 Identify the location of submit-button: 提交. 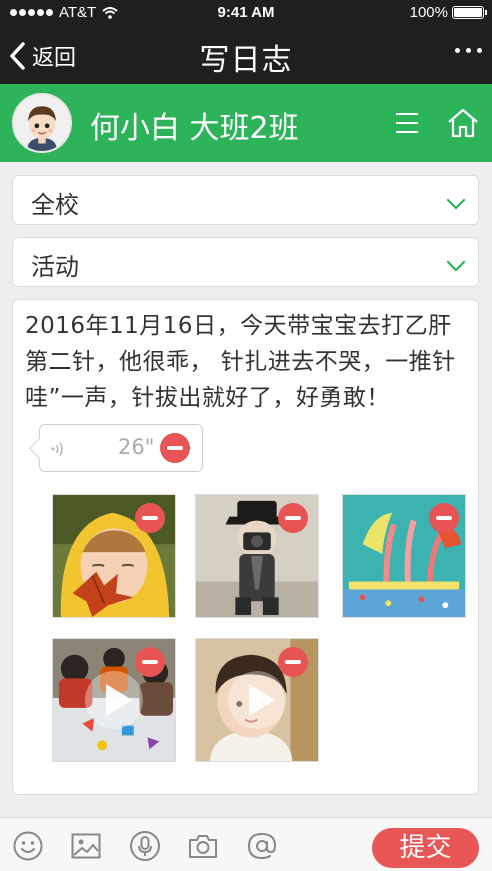
(425, 848).